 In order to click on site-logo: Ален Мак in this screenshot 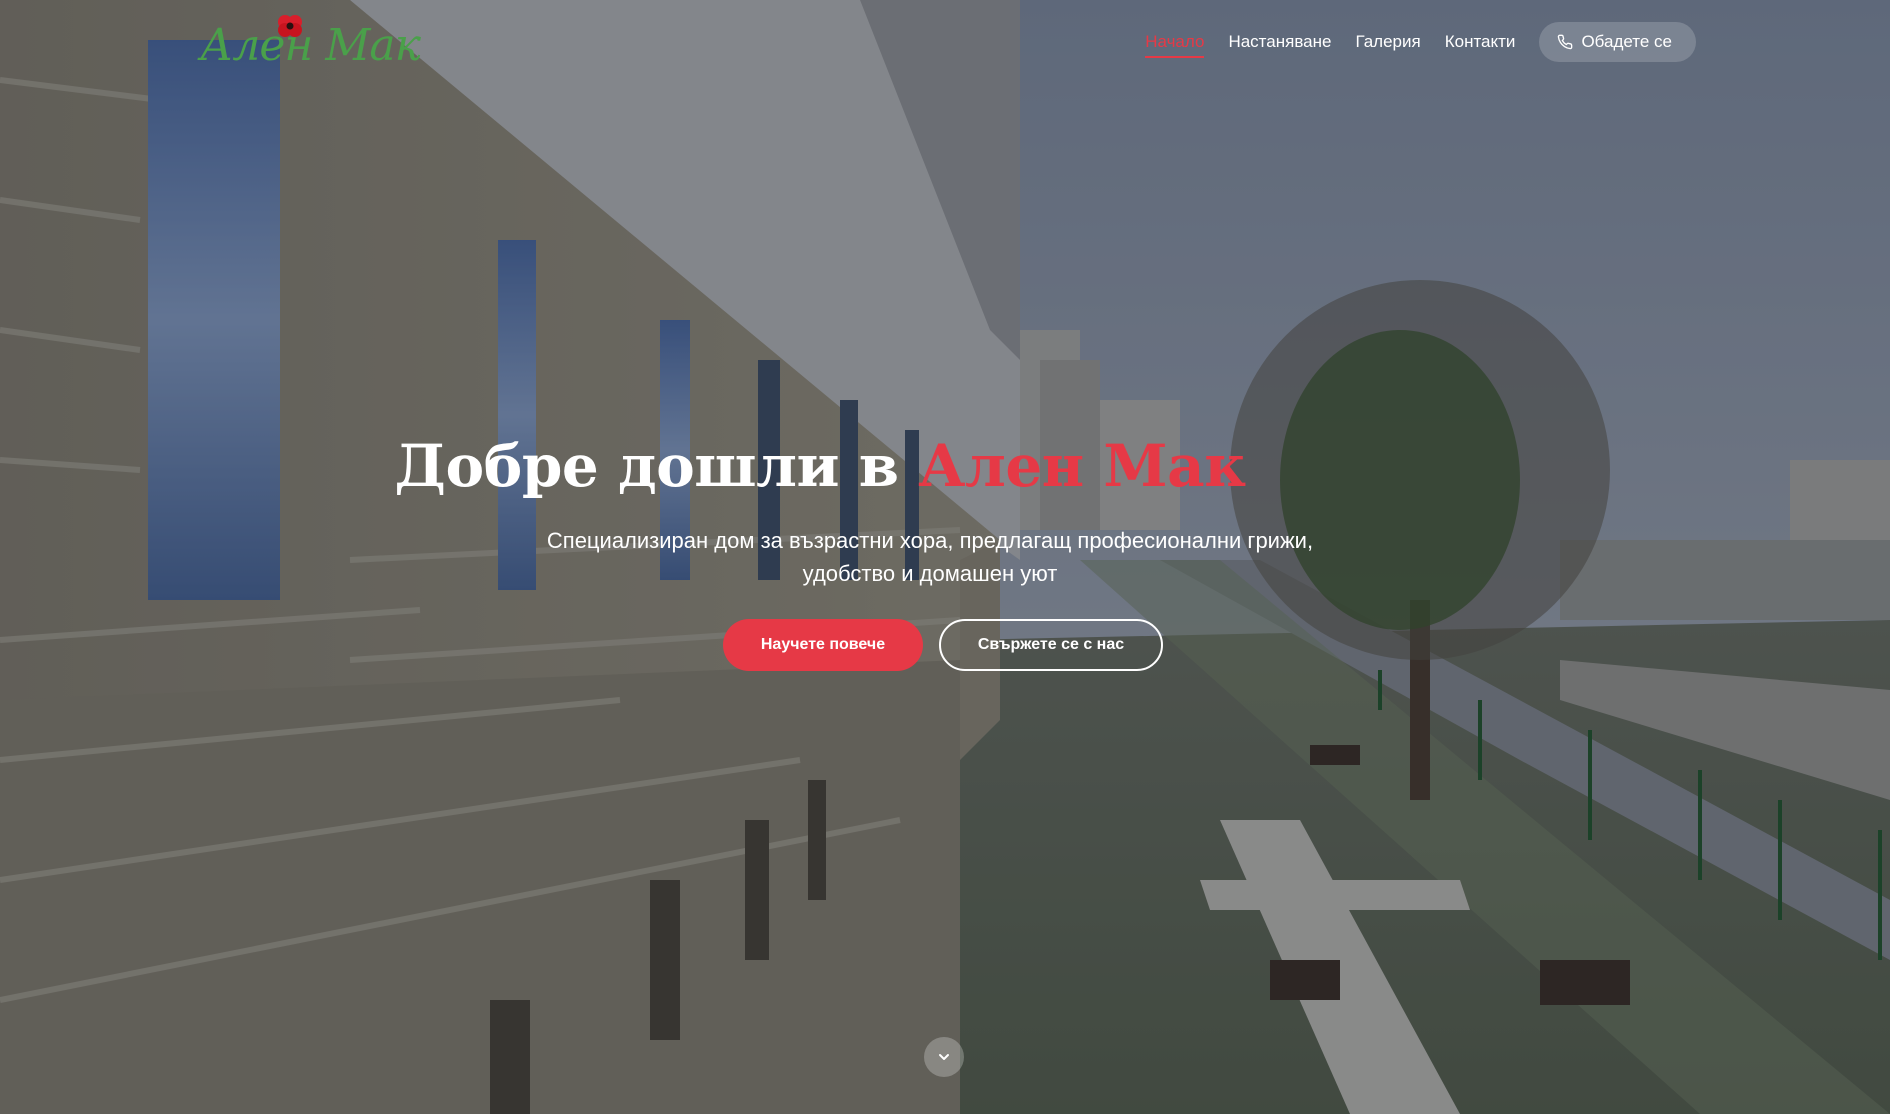, I will do `click(309, 45)`.